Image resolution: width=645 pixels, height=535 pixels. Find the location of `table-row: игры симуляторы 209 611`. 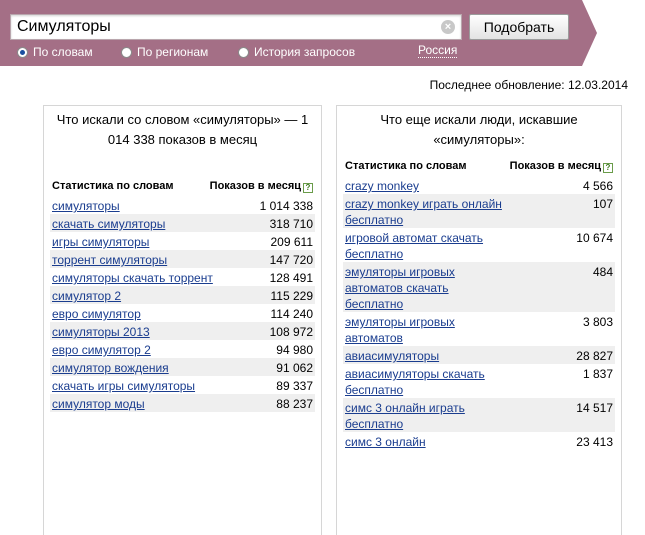

table-row: игры симуляторы 209 611 is located at coordinates (182, 241).